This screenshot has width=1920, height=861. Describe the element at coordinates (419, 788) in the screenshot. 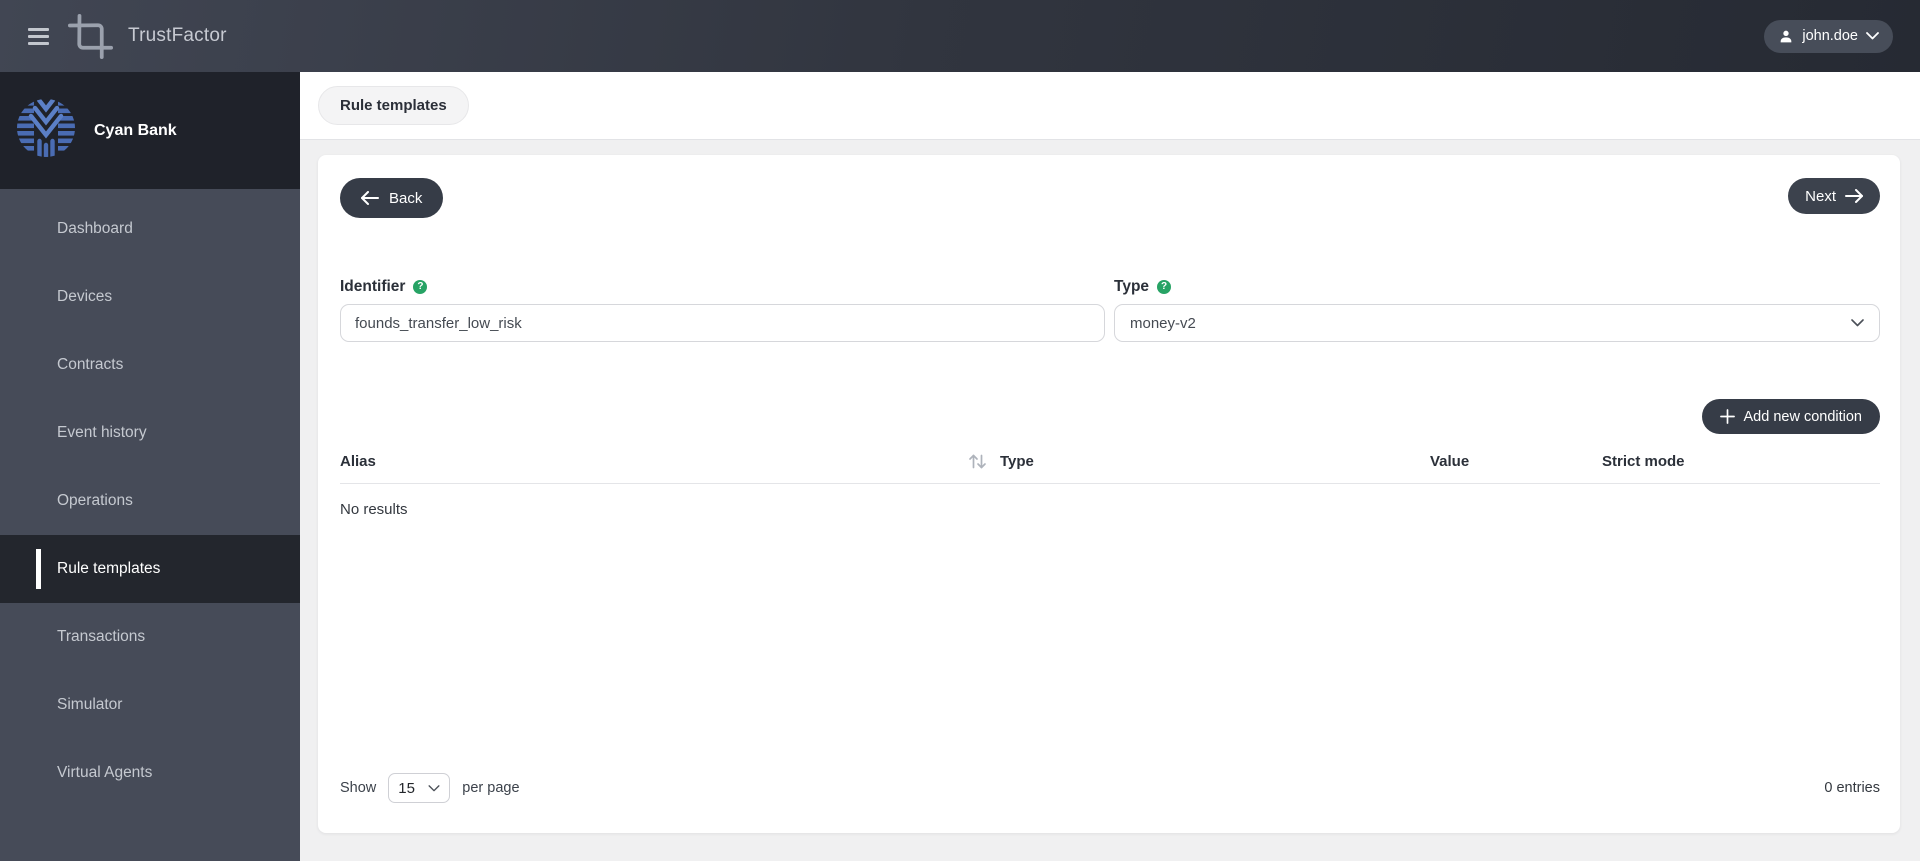

I see `page-size-select: 15` at that location.